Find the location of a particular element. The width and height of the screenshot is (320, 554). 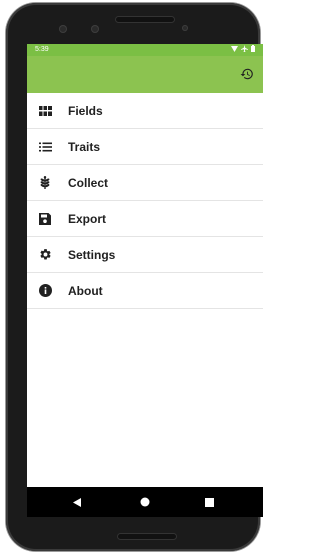

home-button is located at coordinates (145, 502).